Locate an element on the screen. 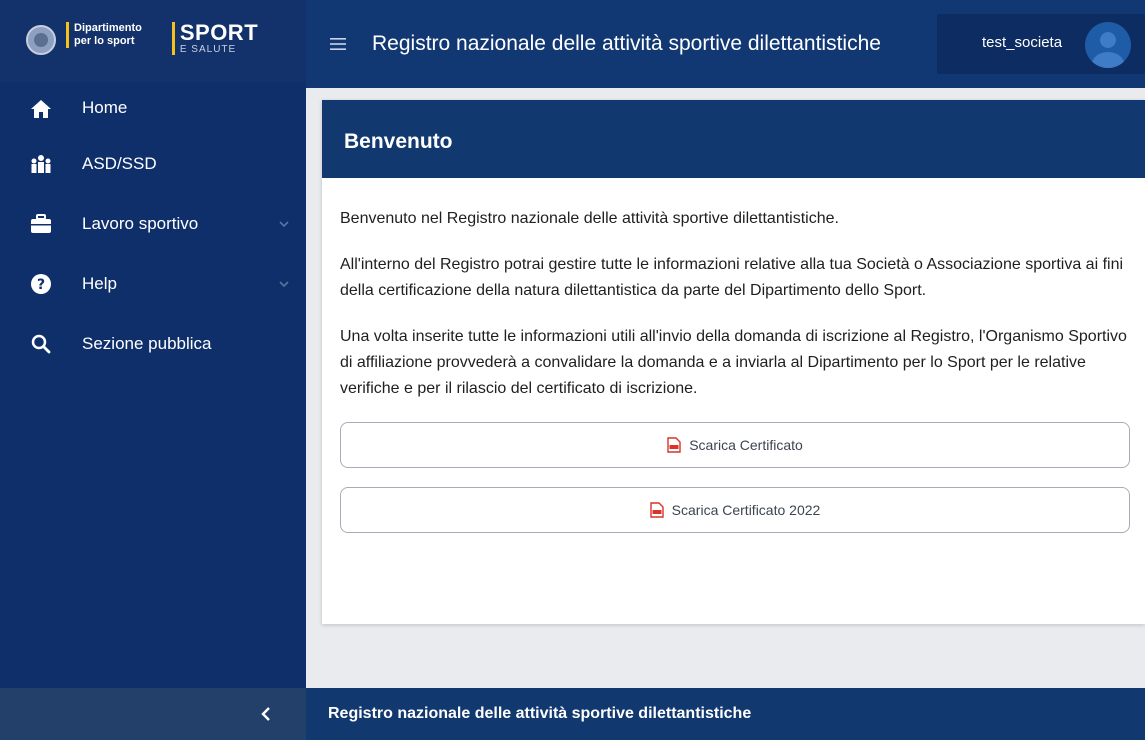  republic-emblem-icon is located at coordinates (41, 40).